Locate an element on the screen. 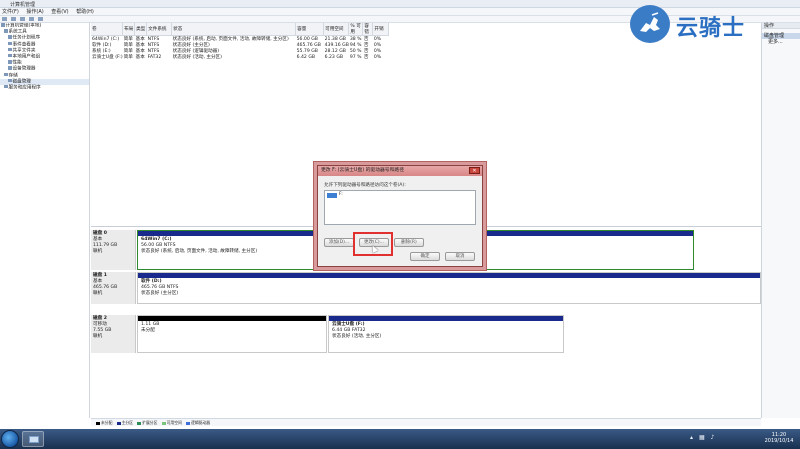  clock-icon is located at coordinates (10, 37).